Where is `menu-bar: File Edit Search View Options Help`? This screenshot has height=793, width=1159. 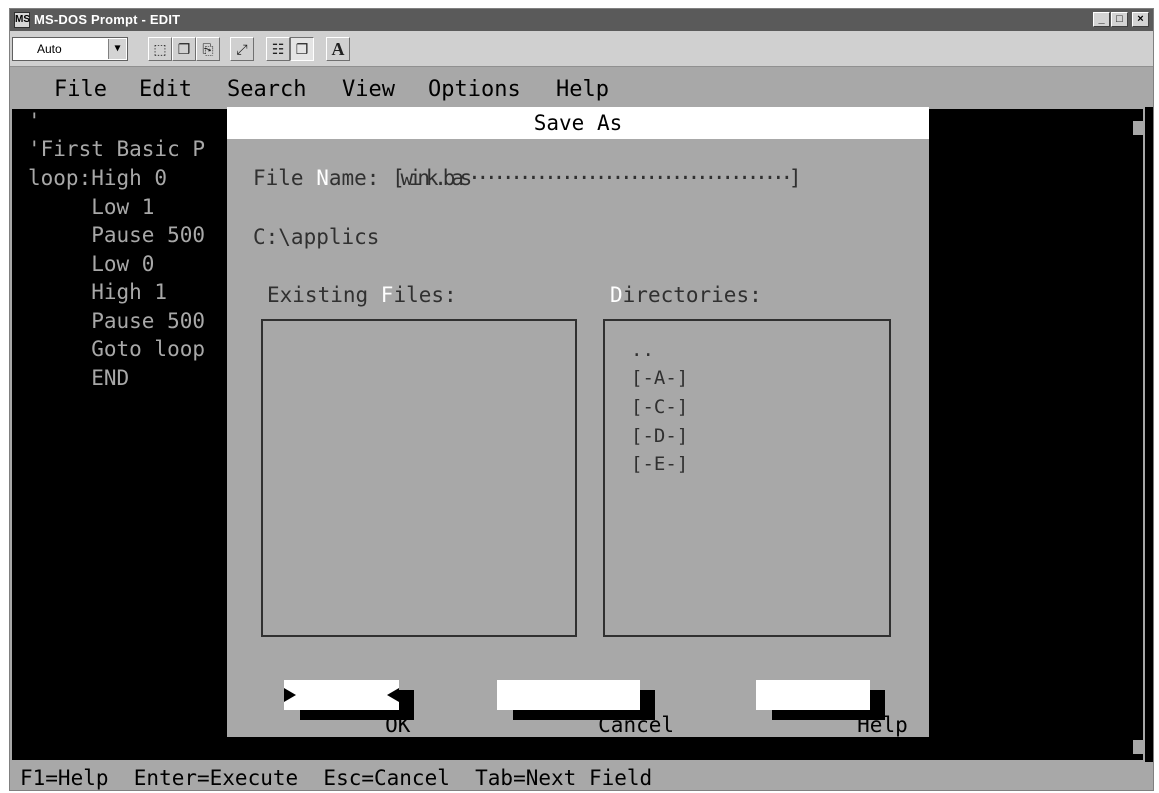
menu-bar: File Edit Search View Options Help is located at coordinates (581, 87).